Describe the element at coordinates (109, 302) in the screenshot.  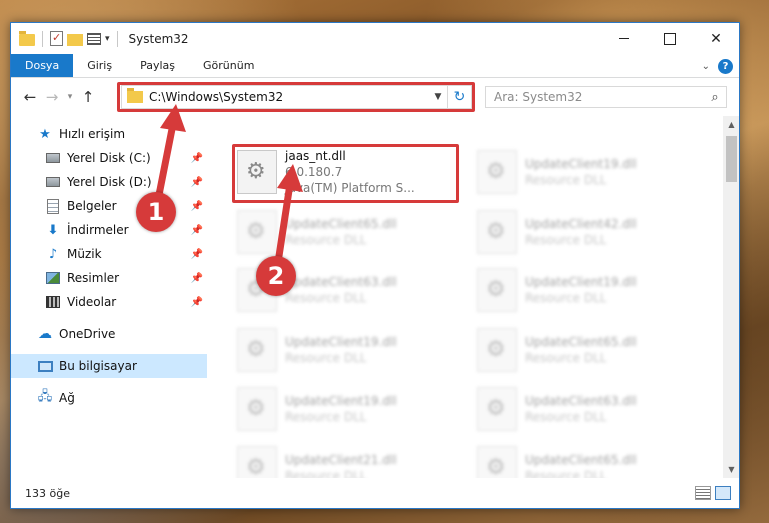
I see `sidebar-item-videos: Videolar 📌` at that location.